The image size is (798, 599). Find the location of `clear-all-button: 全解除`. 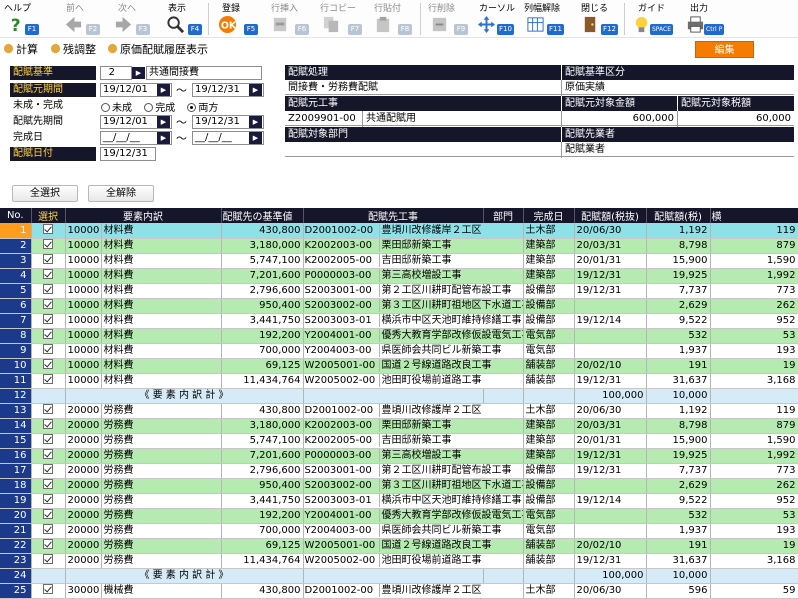

clear-all-button: 全解除 is located at coordinates (121, 193).